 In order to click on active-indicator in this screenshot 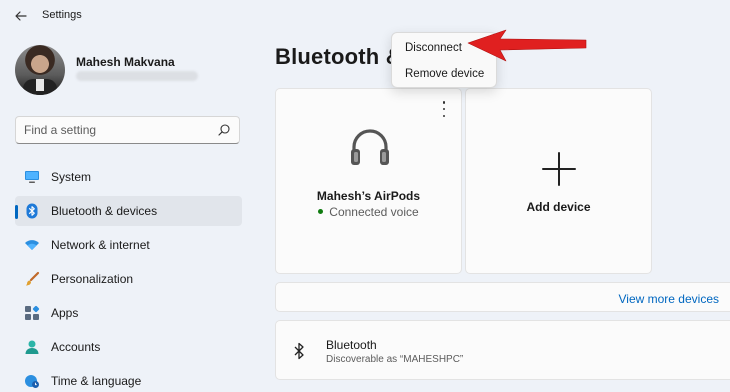, I will do `click(16, 212)`.